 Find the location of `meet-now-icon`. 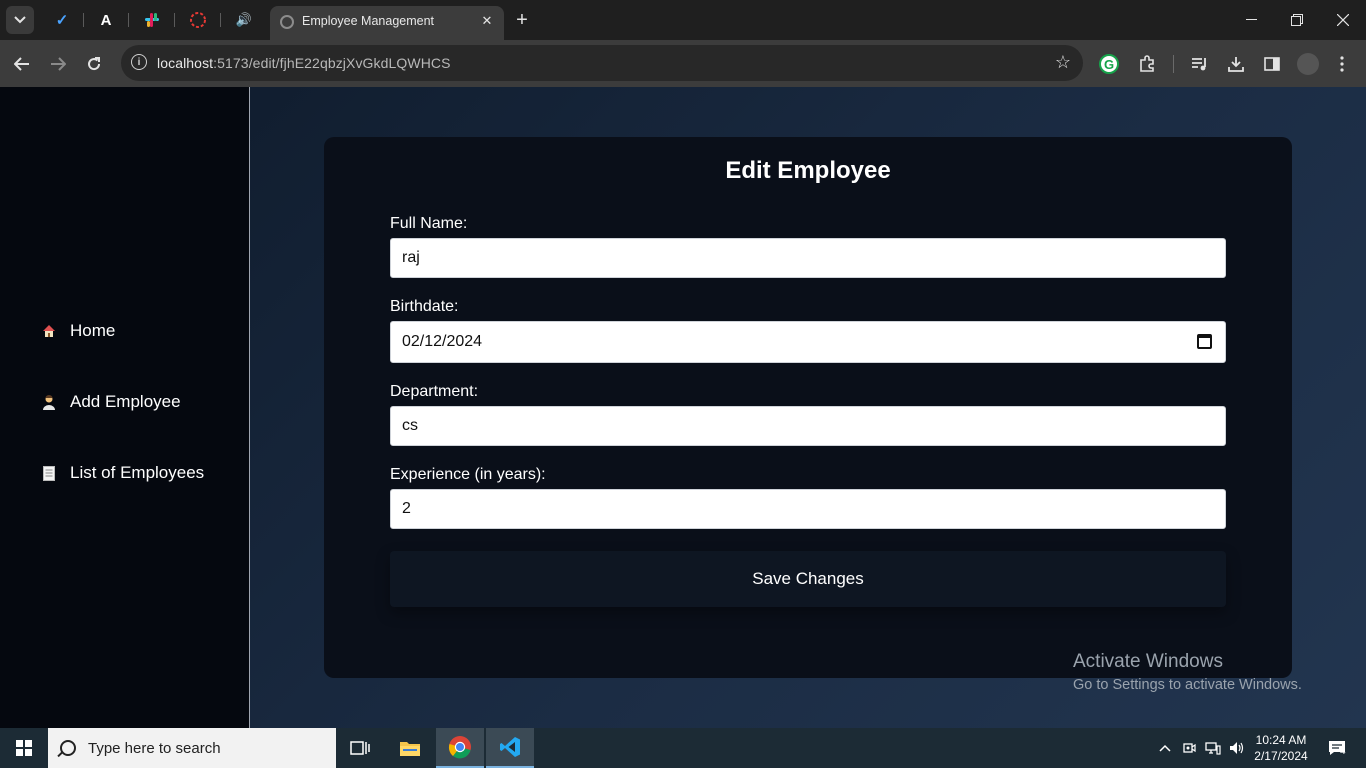

meet-now-icon is located at coordinates (1189, 748).